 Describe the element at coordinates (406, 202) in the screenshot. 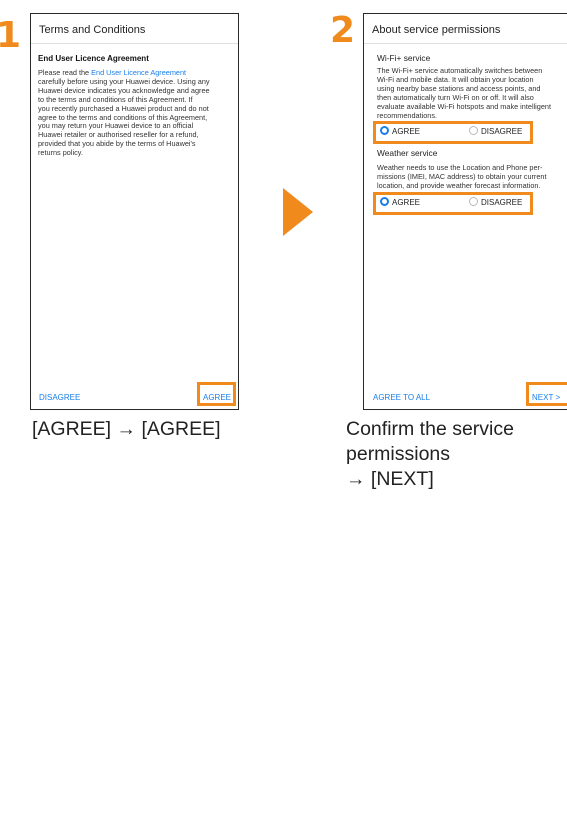

I see `weather-agree-label: AGREE` at that location.